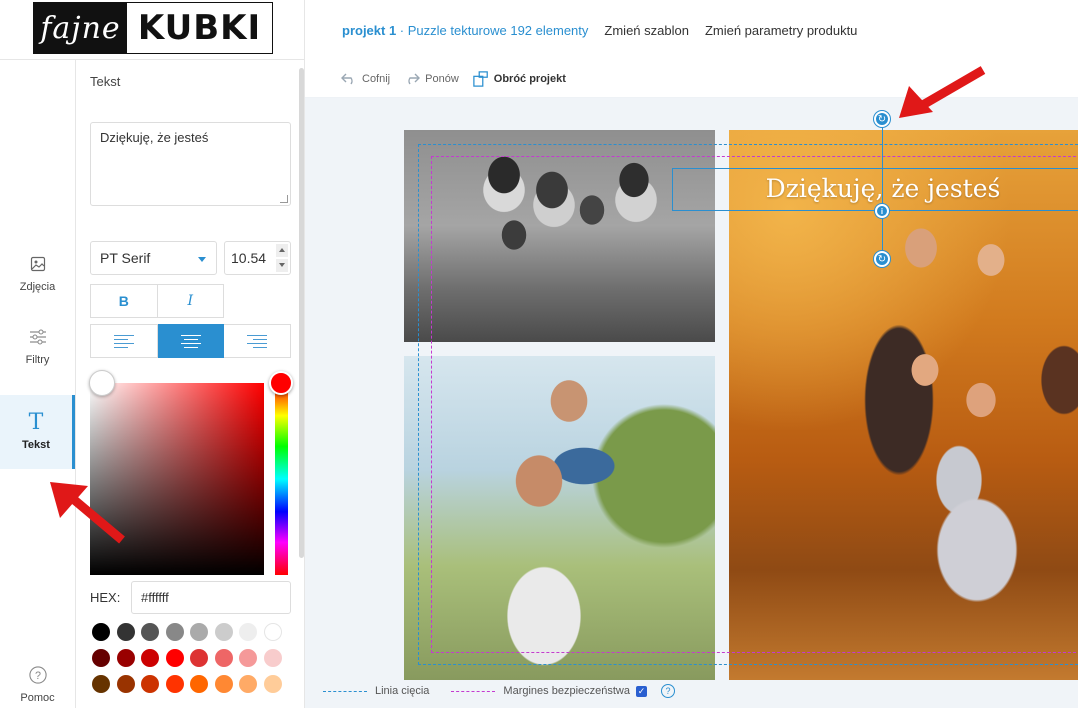 Image resolution: width=1078 pixels, height=708 pixels. What do you see at coordinates (492, 30) in the screenshot?
I see `project-detail: · Puzzle tekturowe 192 elementy` at bounding box center [492, 30].